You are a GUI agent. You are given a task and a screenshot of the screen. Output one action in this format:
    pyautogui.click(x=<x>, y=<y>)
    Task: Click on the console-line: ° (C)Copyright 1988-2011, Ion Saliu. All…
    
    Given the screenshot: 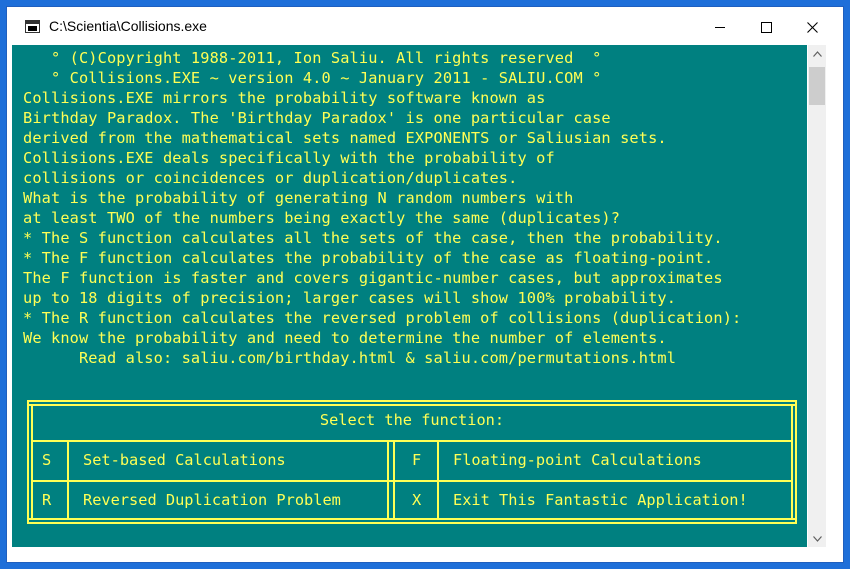 What is the action you would take?
    pyautogui.click(x=312, y=58)
    